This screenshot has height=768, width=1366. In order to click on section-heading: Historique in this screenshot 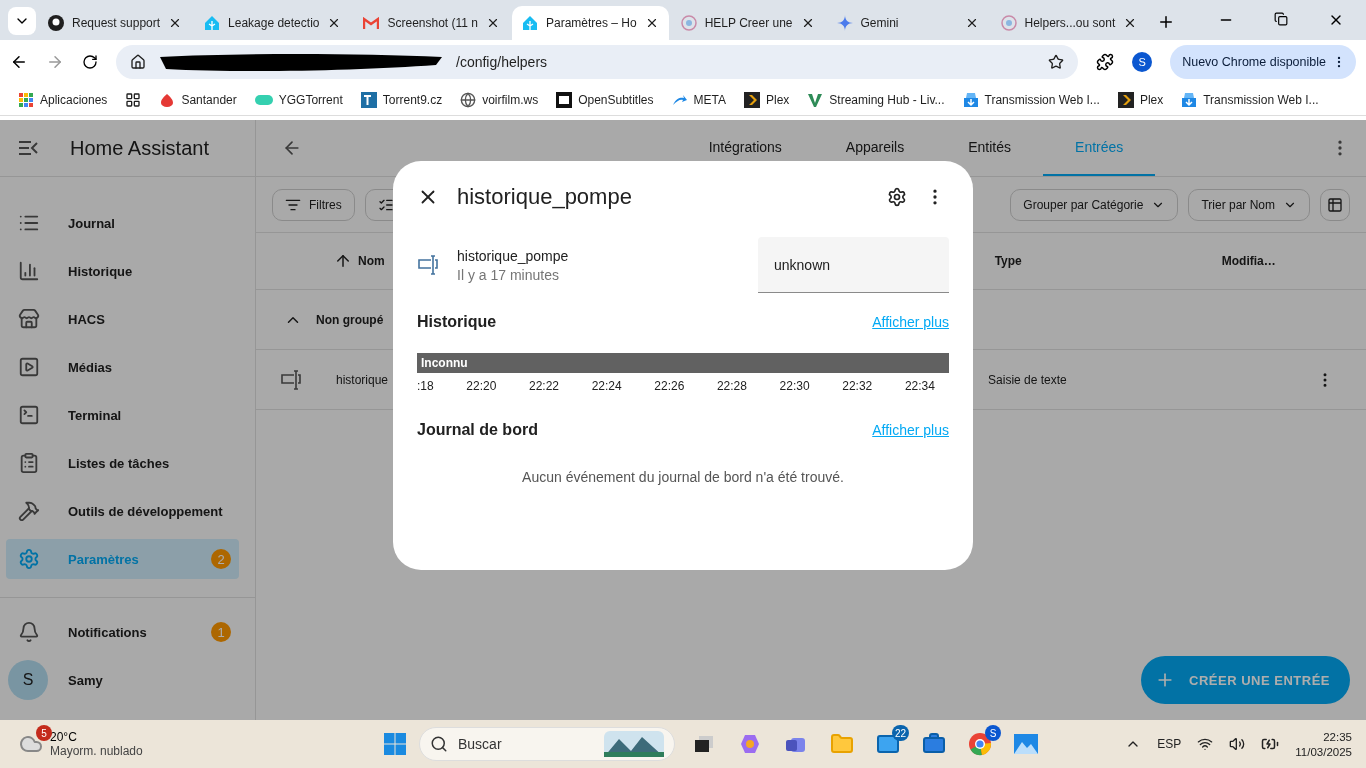, I will do `click(457, 322)`.